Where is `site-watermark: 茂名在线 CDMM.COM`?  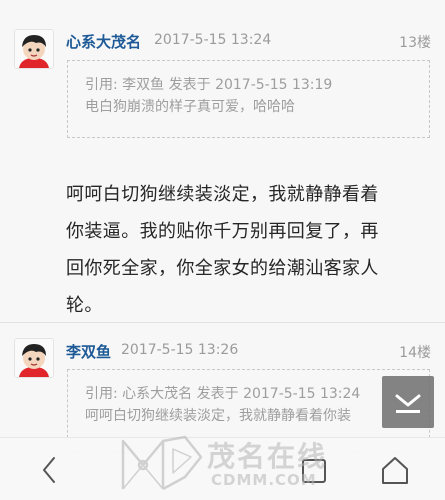 site-watermark: 茂名在线 CDMM.COM is located at coordinates (230, 461).